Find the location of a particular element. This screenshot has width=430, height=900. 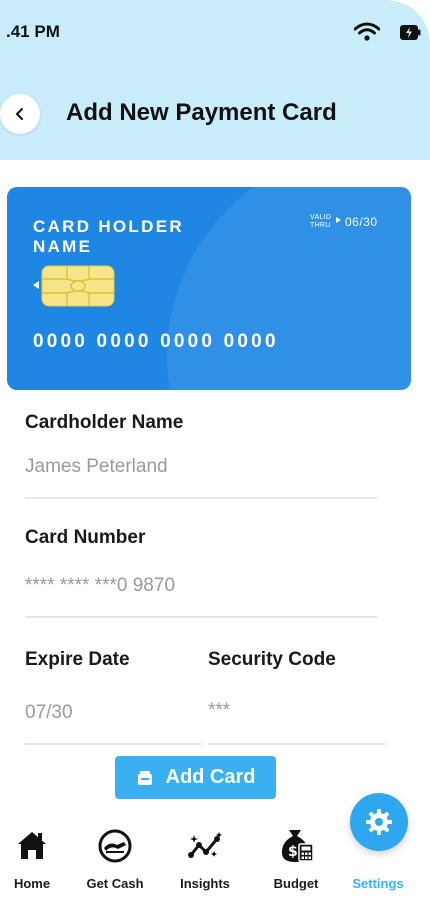

nav-label-insights: Insights is located at coordinates (205, 883).